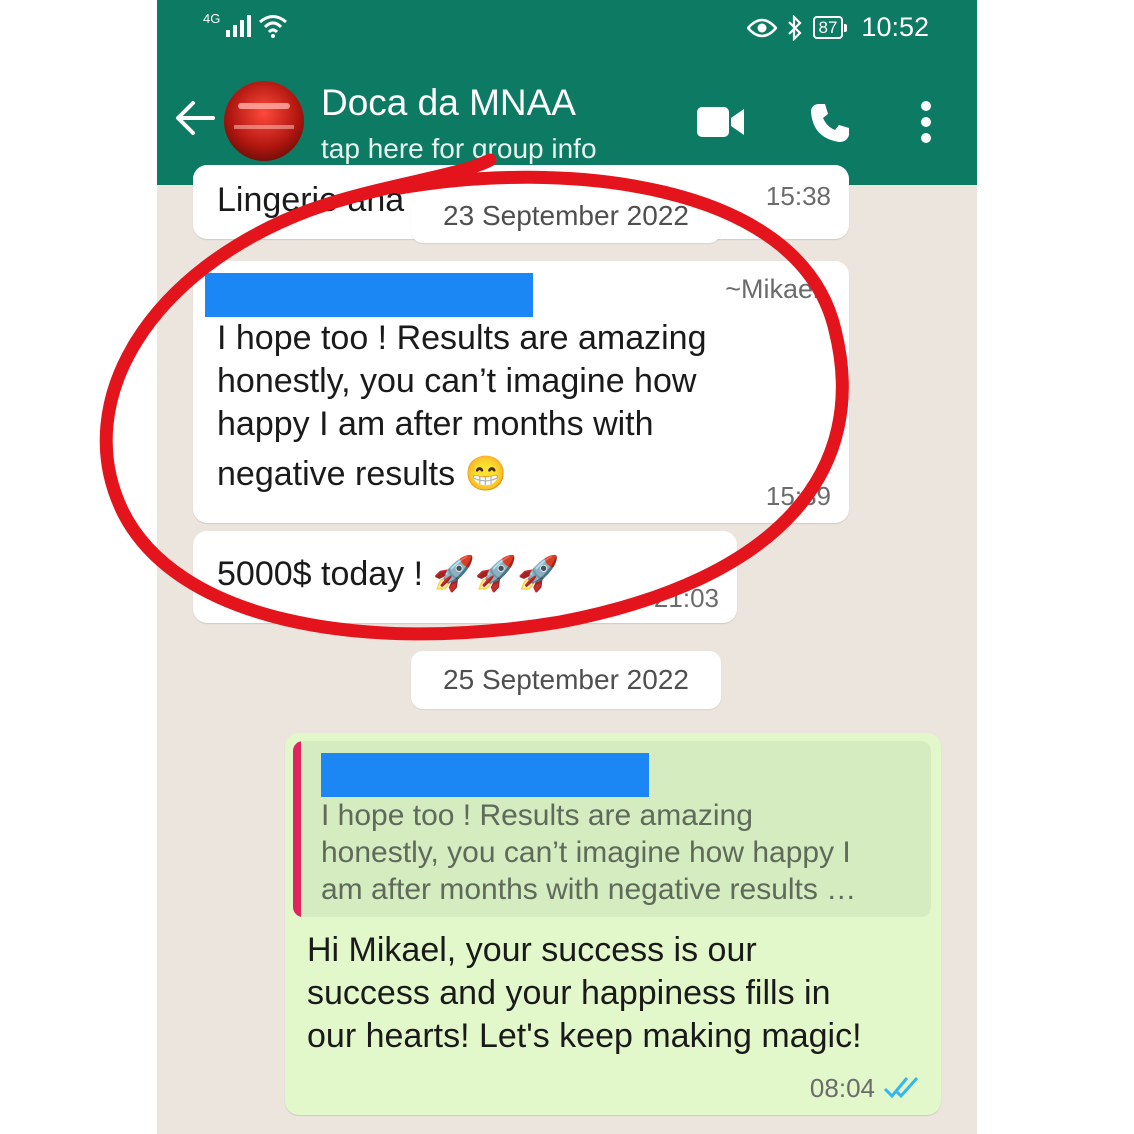  I want to click on message-bubble-incoming: 5000$ today ! 🚀🚀🚀 21:03, so click(465, 577).